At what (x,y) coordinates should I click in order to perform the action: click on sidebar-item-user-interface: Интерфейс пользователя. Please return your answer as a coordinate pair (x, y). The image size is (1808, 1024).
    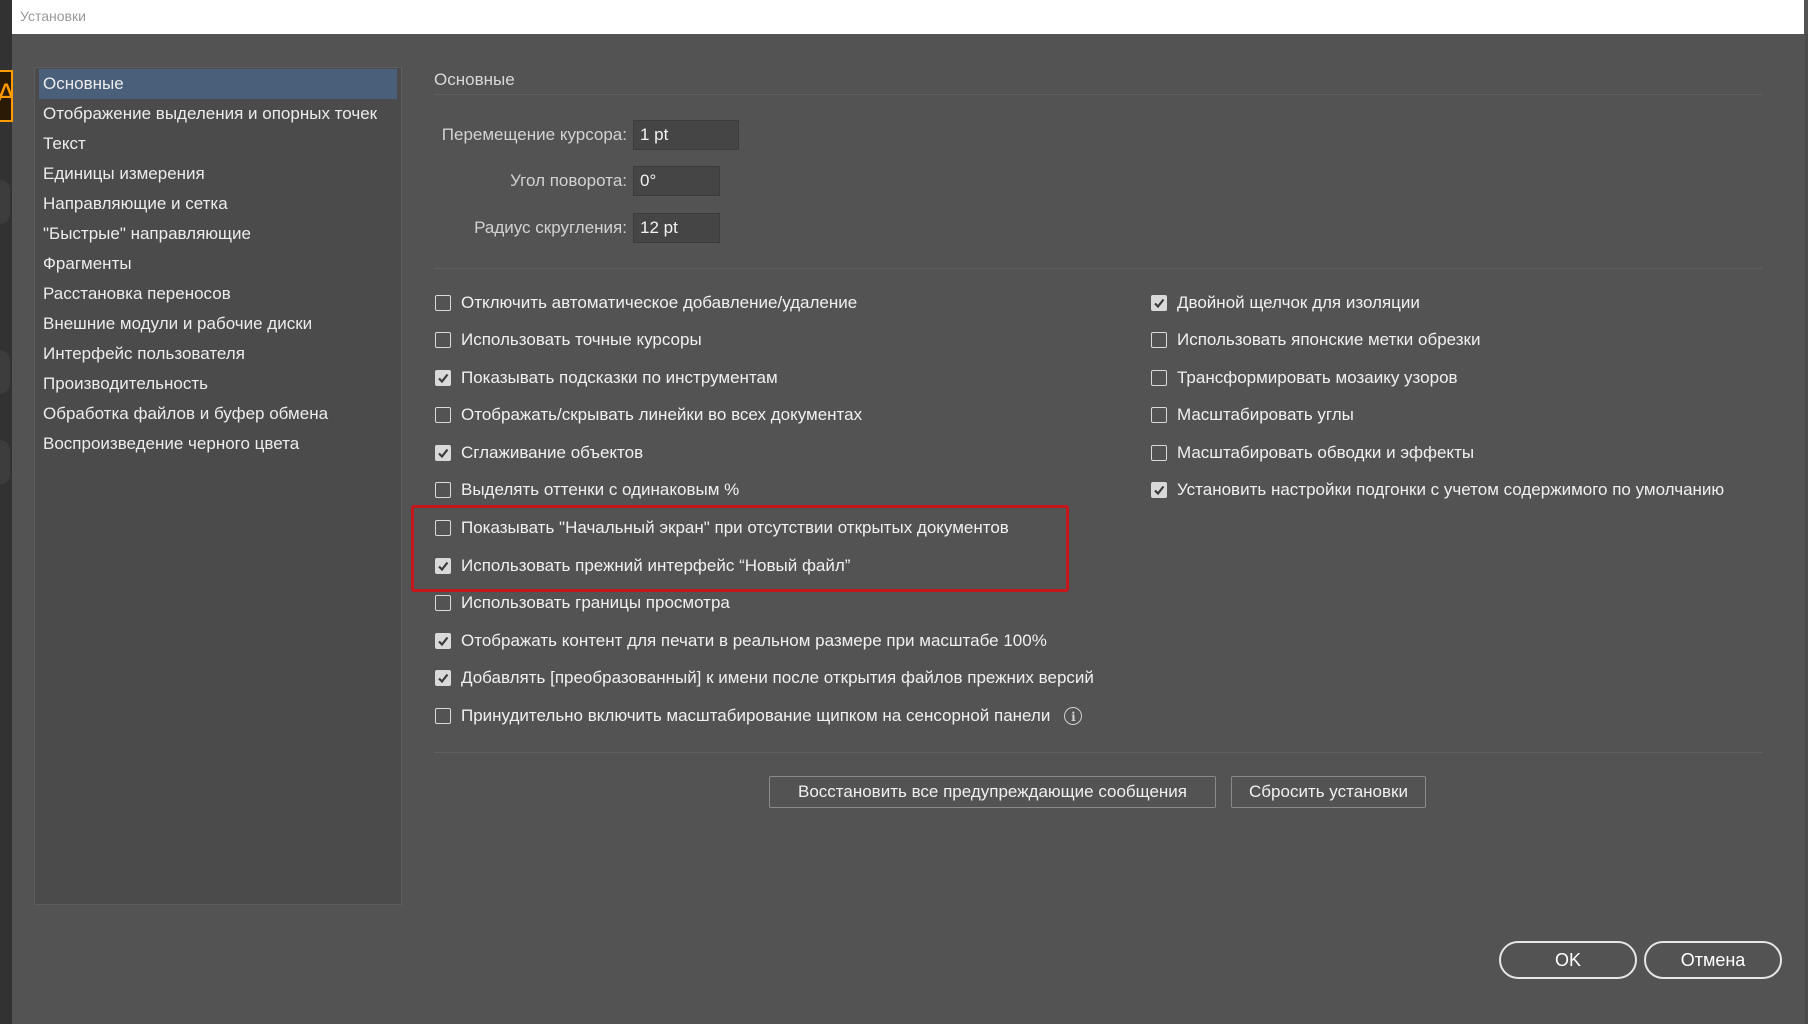
    Looking at the image, I should click on (218, 354).